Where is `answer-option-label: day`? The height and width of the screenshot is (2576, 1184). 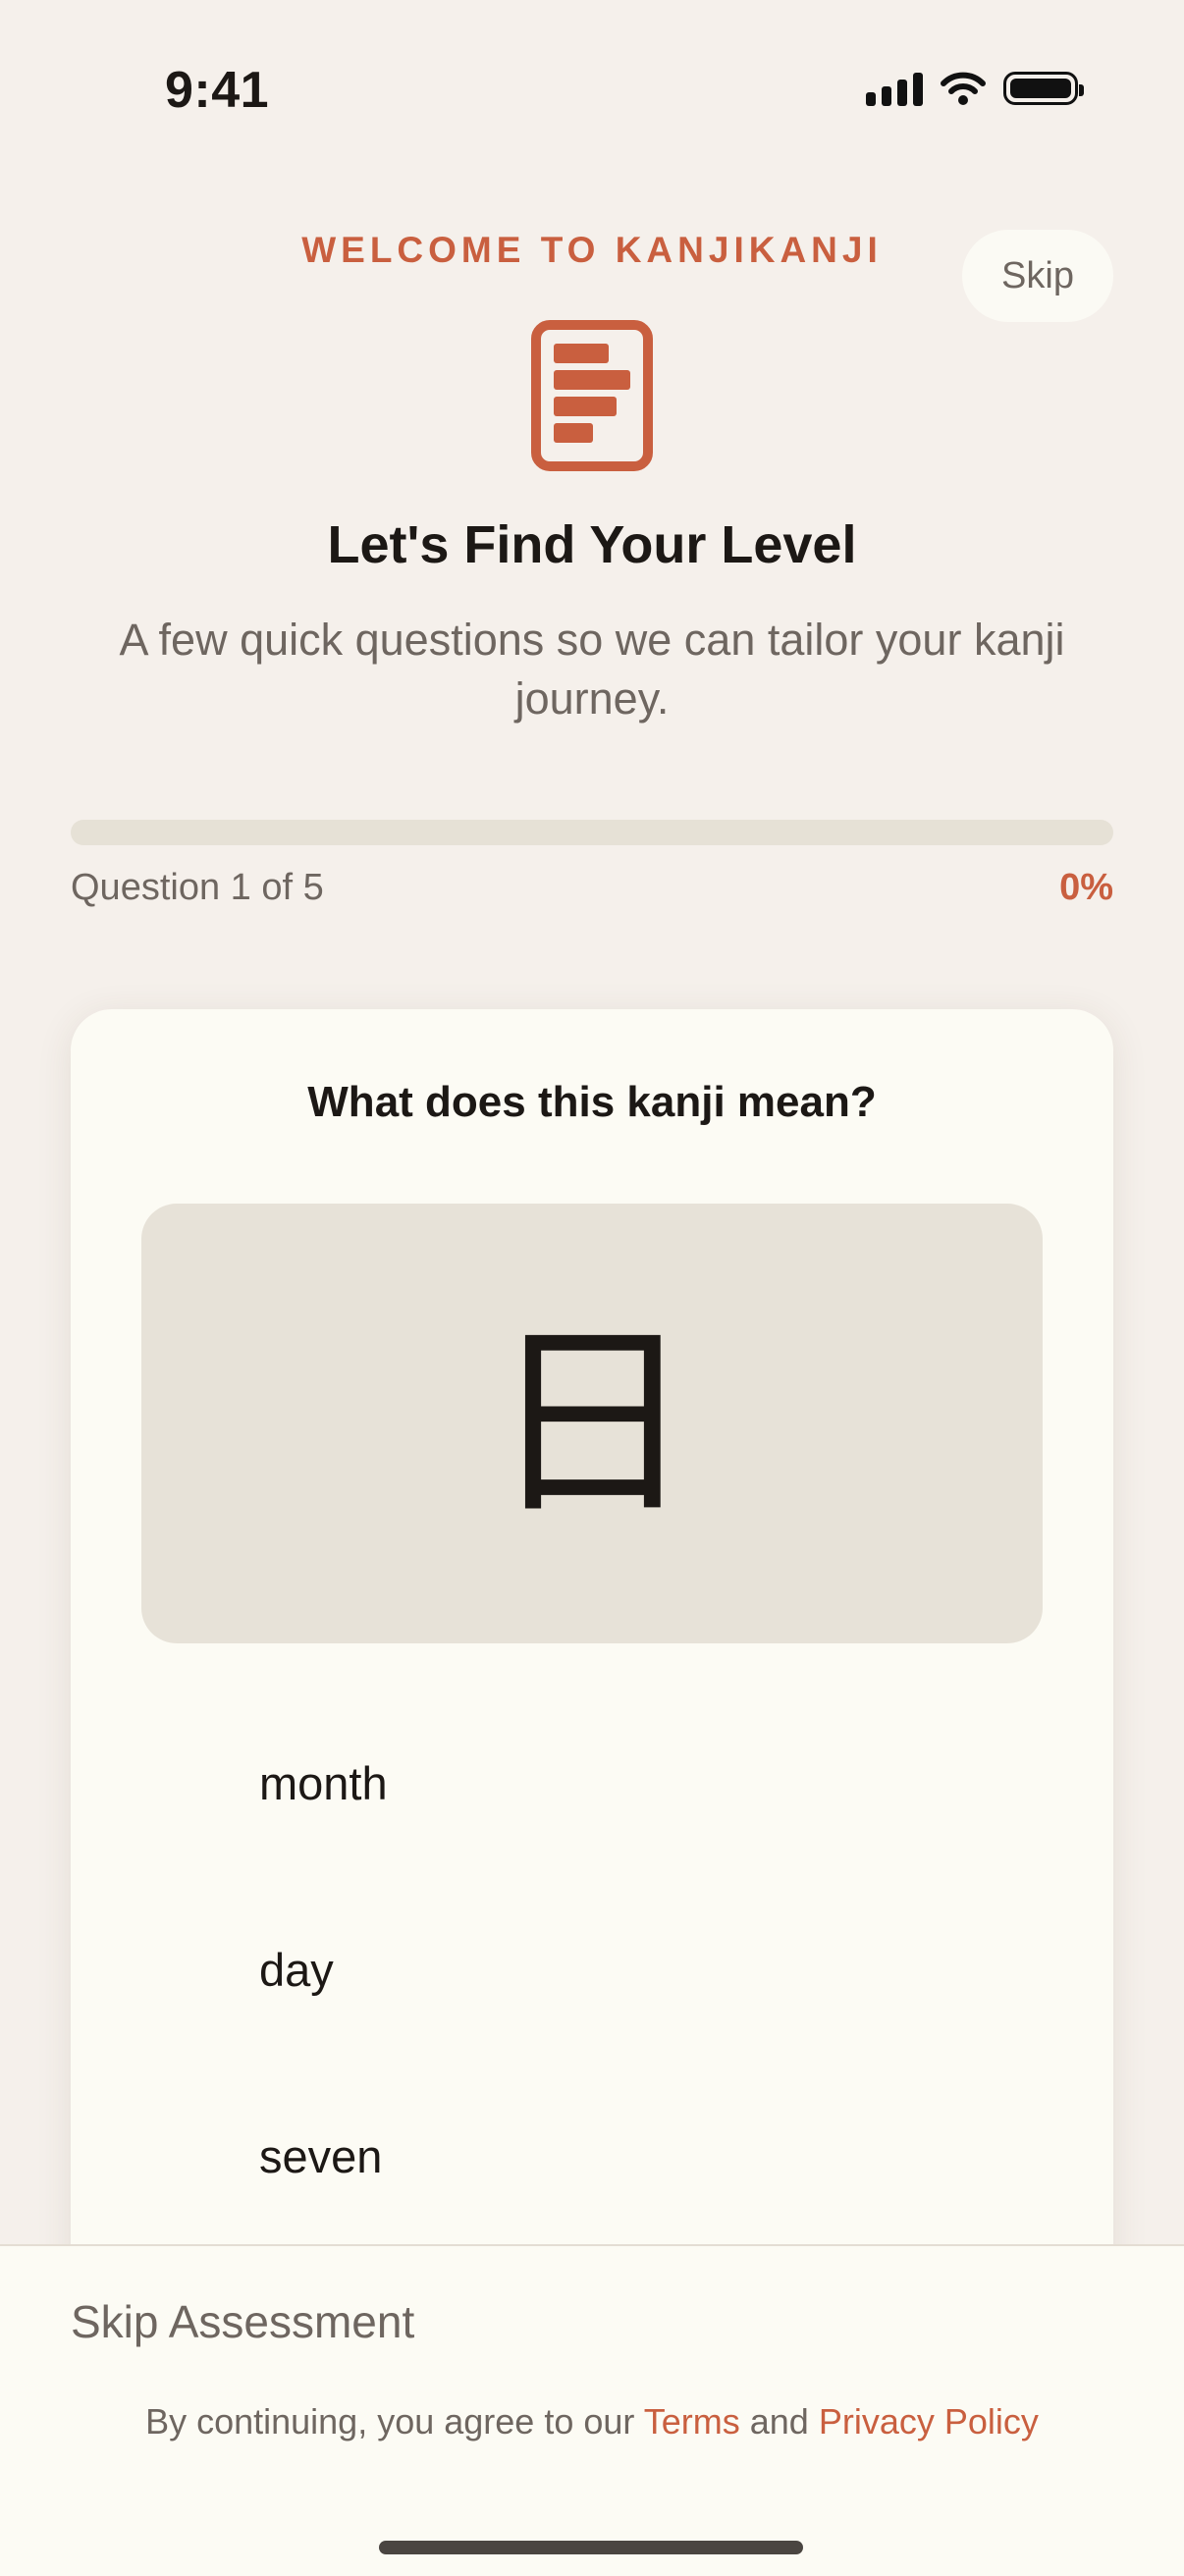 answer-option-label: day is located at coordinates (296, 1969).